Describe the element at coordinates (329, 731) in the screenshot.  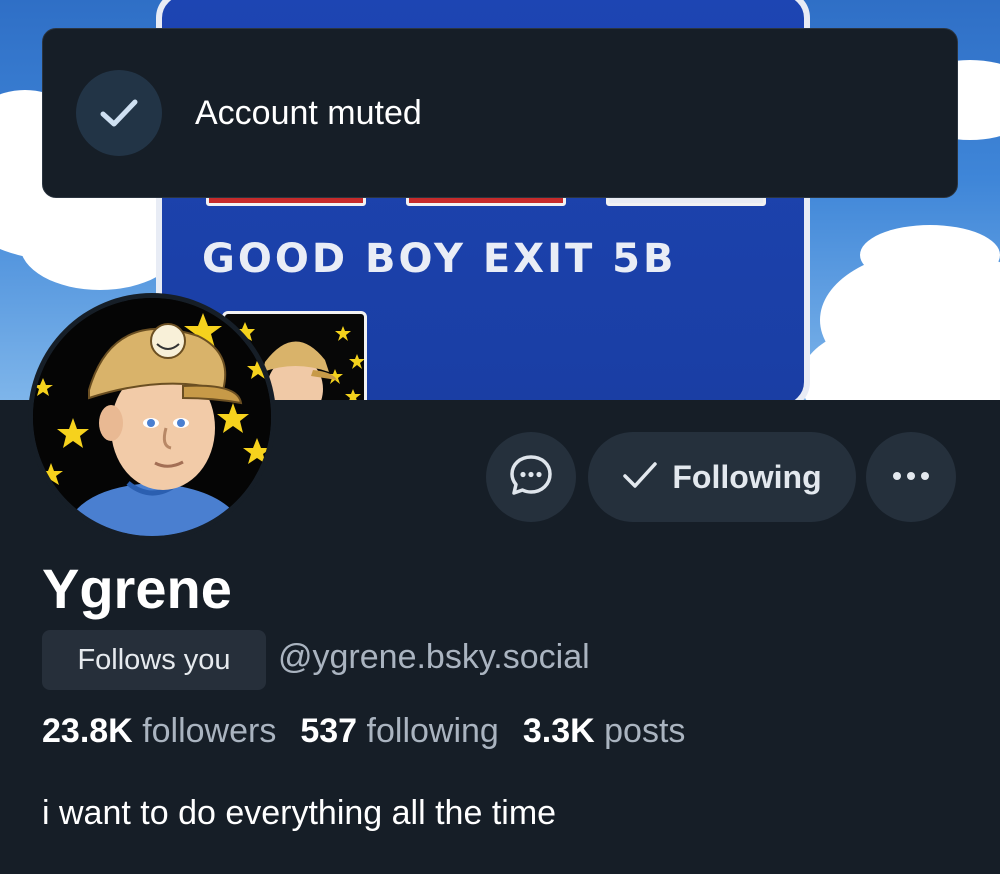
I see `following-count: 537` at that location.